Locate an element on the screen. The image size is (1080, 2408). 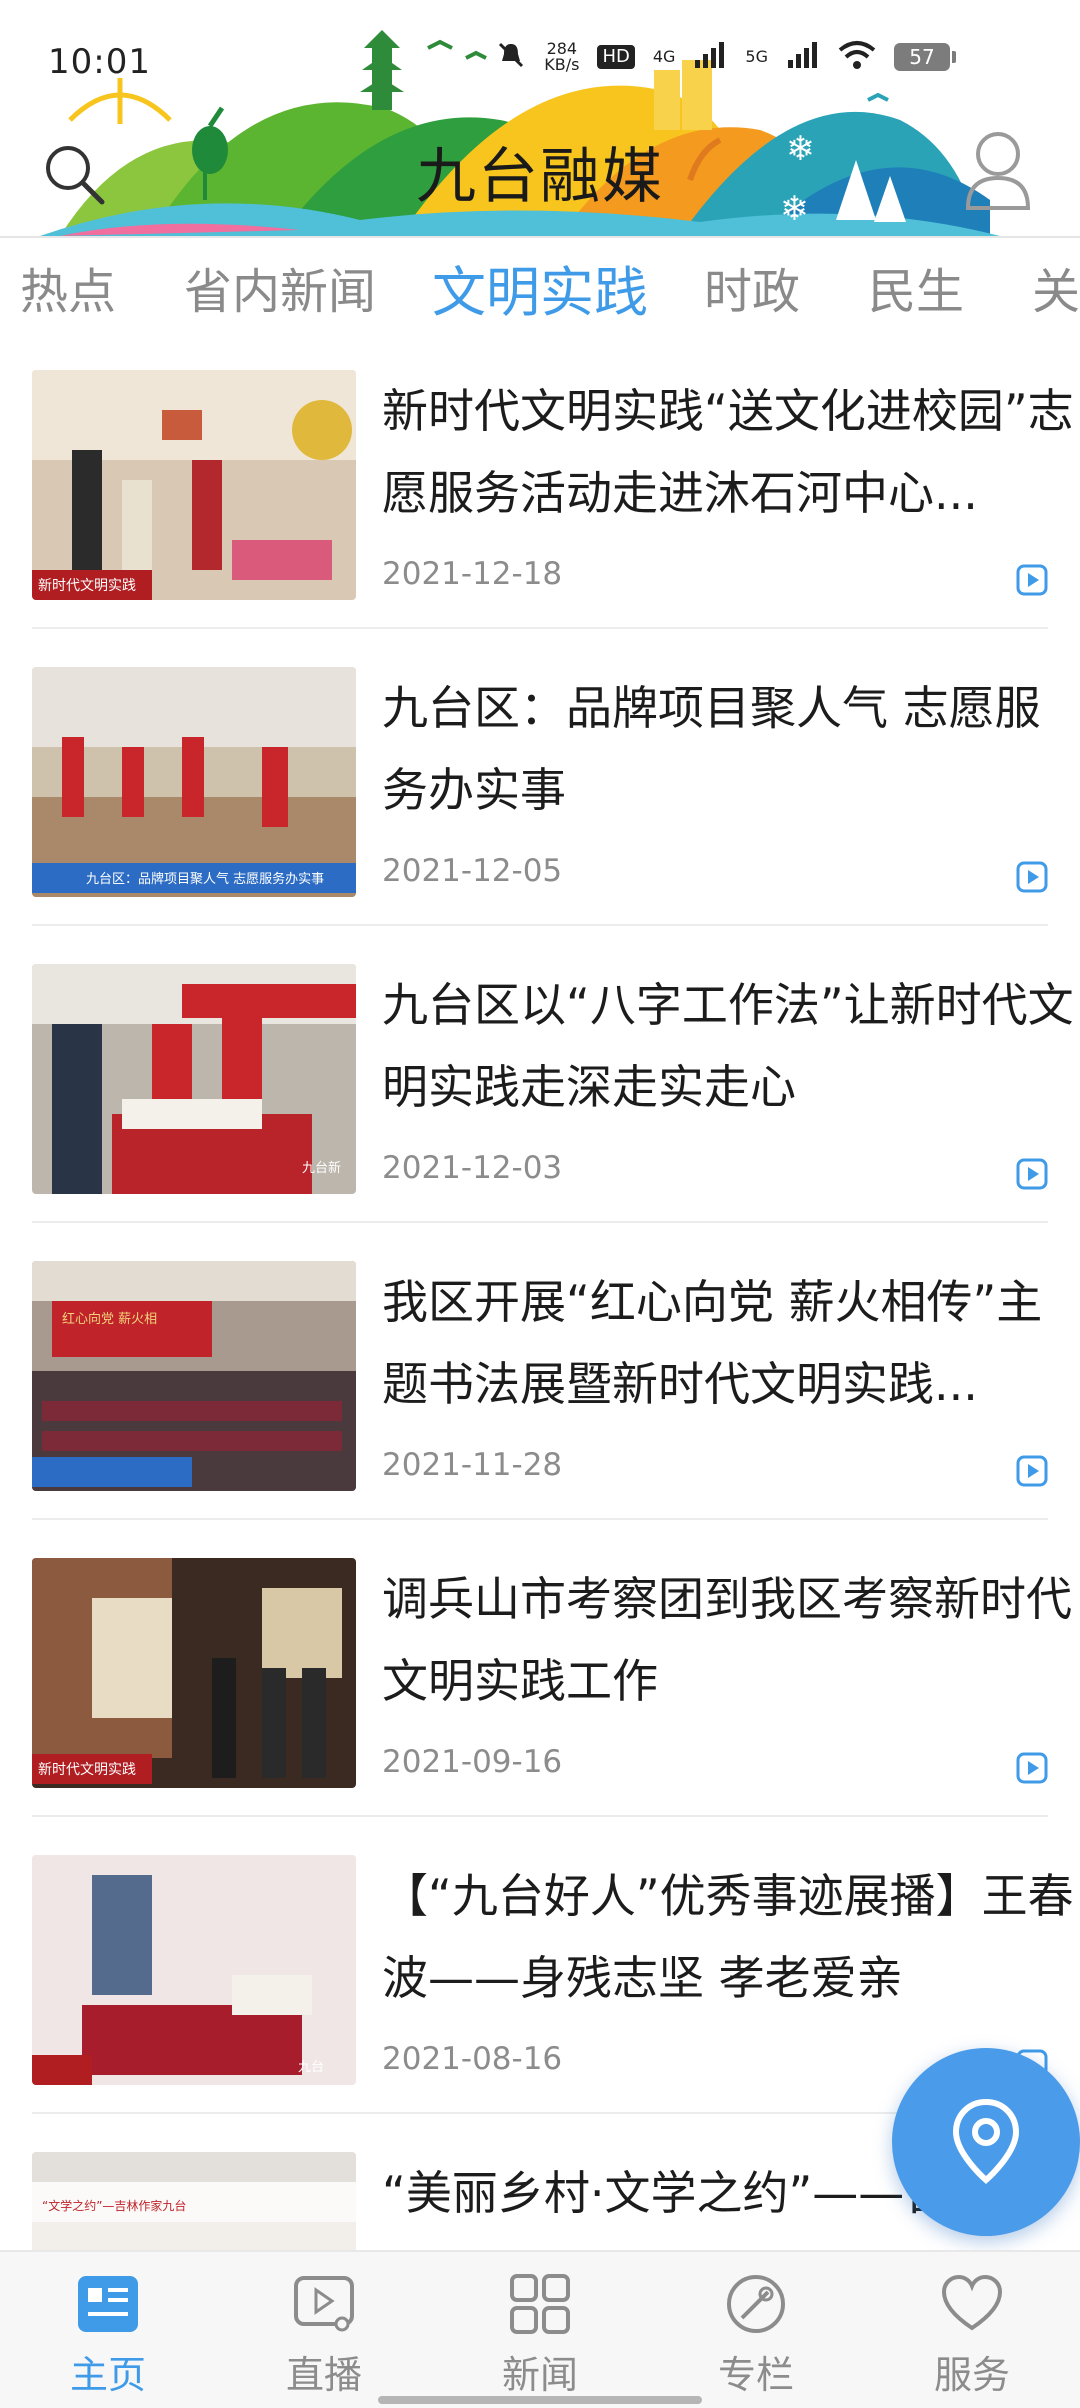
news-date: 2021-08-16 is located at coordinates (472, 2059).